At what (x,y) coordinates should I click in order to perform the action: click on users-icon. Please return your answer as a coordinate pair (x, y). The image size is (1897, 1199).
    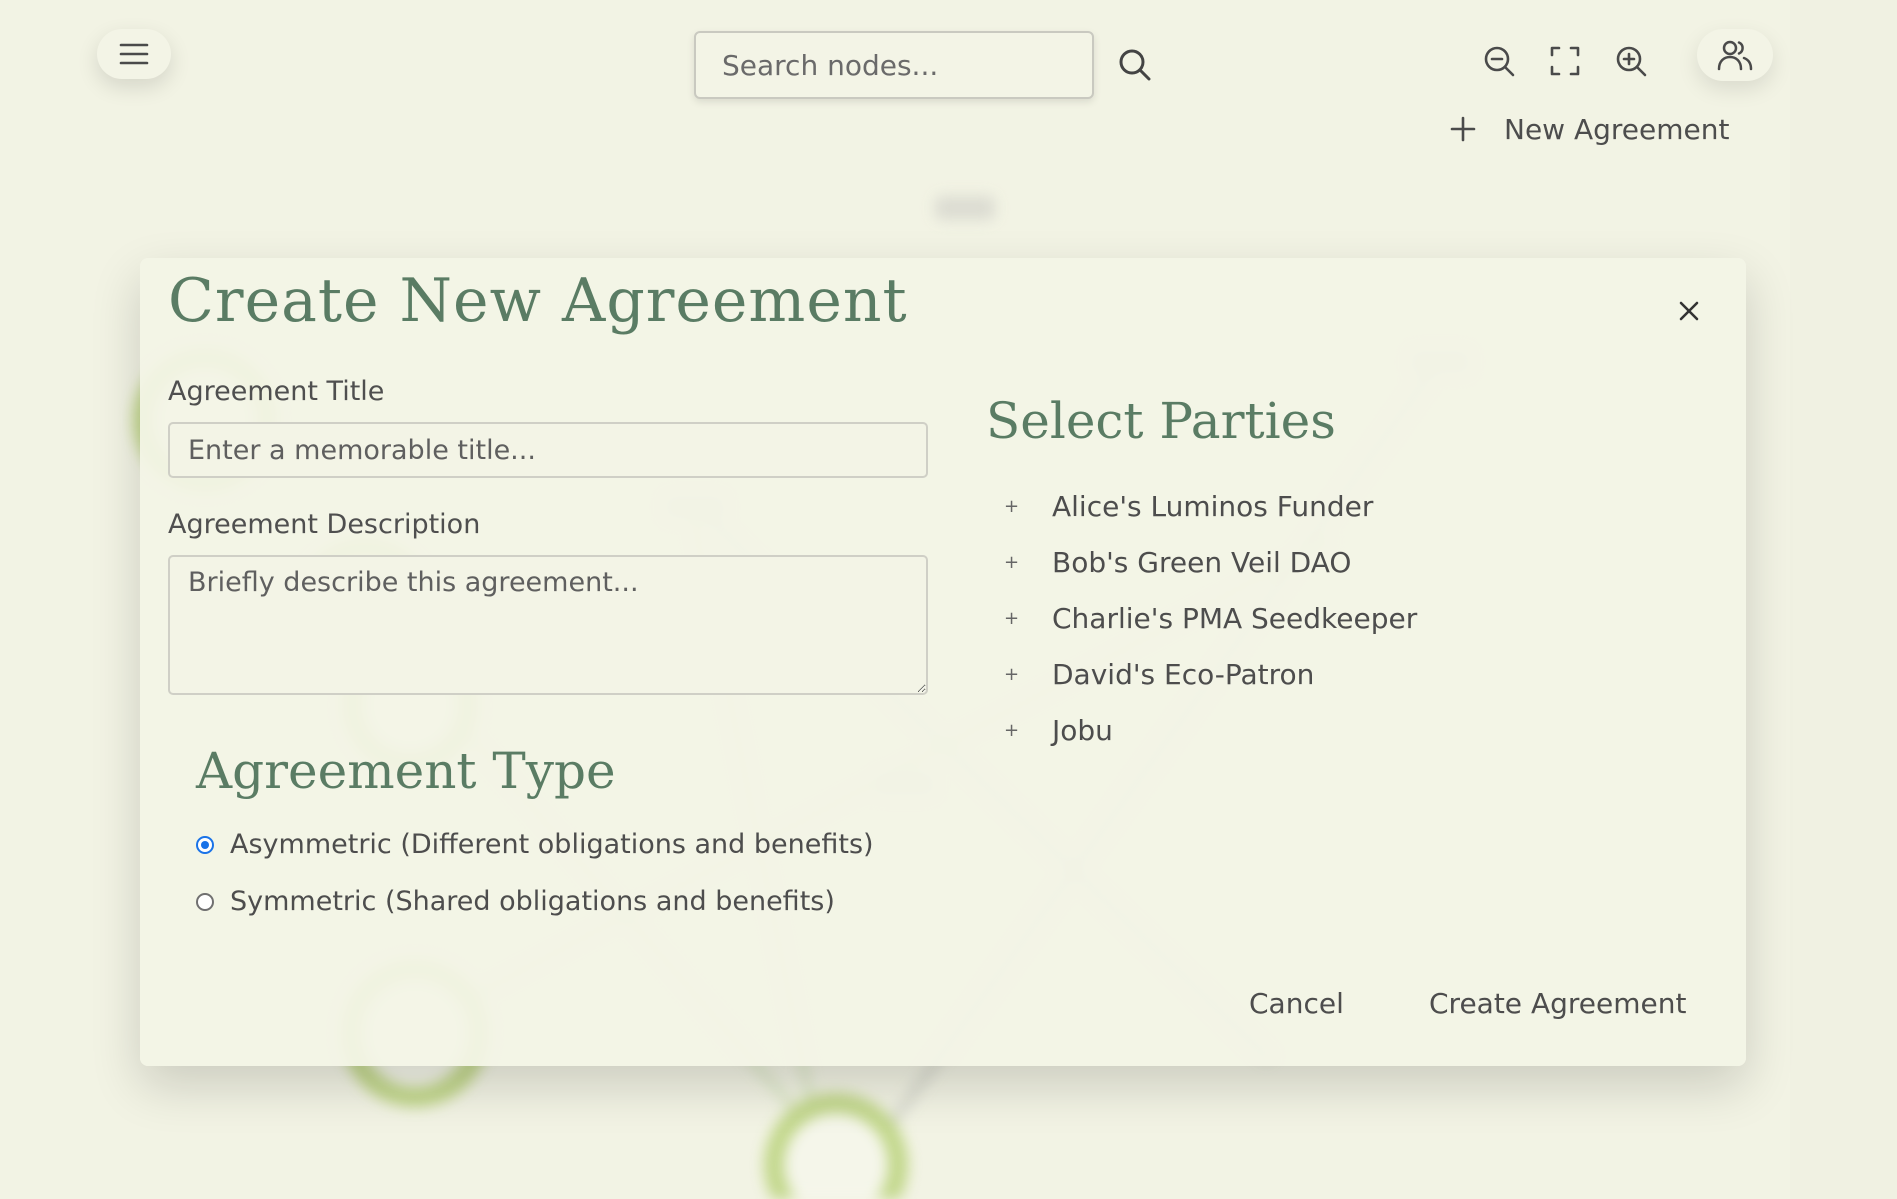
    Looking at the image, I should click on (1735, 55).